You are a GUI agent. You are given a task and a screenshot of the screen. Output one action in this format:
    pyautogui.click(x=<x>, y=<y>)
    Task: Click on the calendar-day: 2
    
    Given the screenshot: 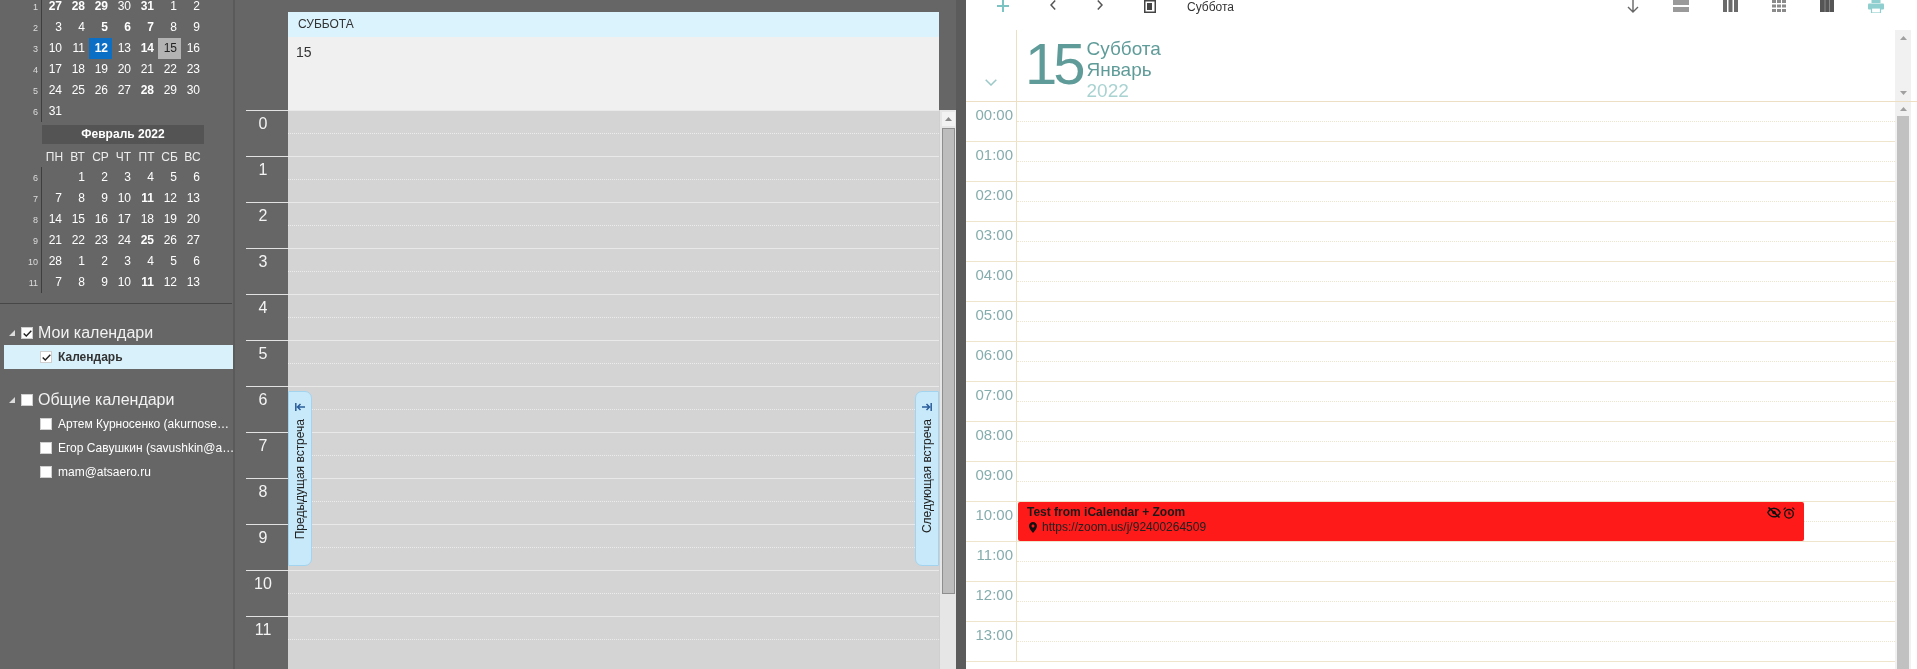 What is the action you would take?
    pyautogui.click(x=192, y=8)
    